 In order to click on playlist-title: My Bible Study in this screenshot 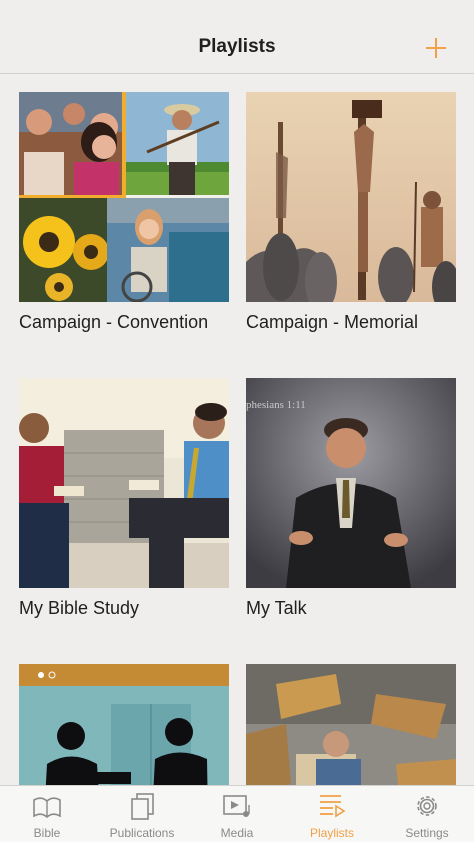, I will do `click(79, 608)`.